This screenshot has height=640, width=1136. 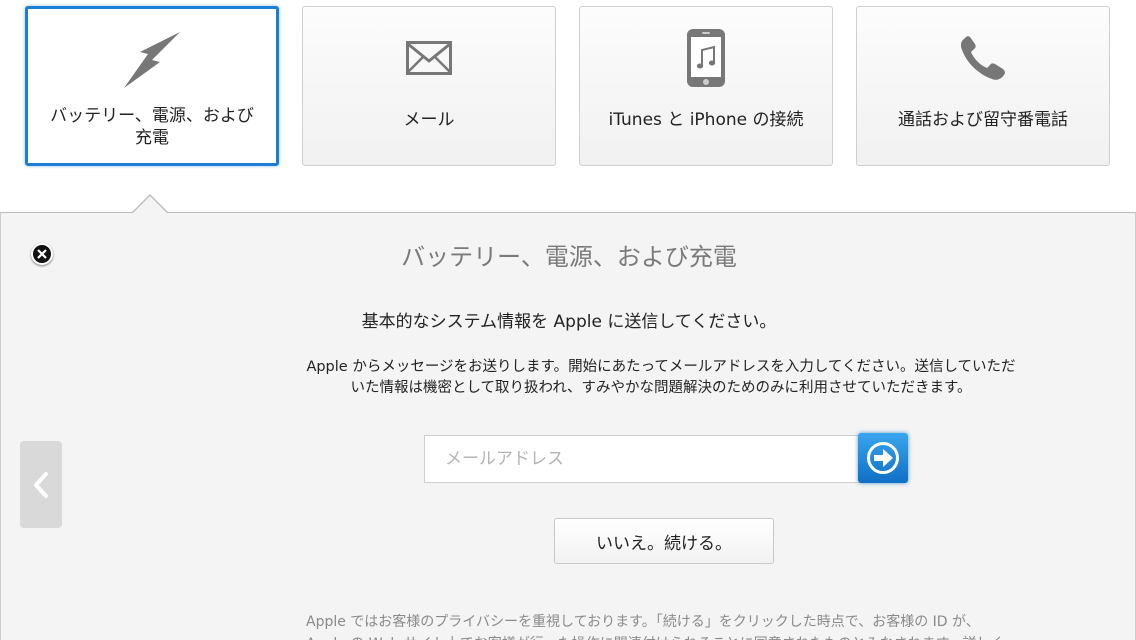 What do you see at coordinates (152, 60) in the screenshot?
I see `lightning-bolt-icon` at bounding box center [152, 60].